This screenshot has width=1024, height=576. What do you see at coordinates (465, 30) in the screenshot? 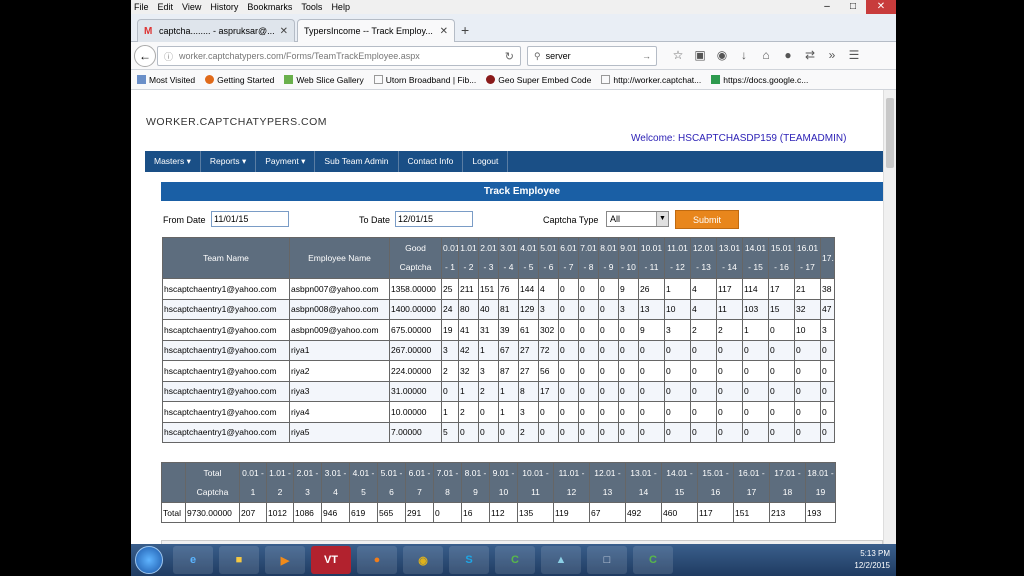
I see `new-tab-button: +` at bounding box center [465, 30].